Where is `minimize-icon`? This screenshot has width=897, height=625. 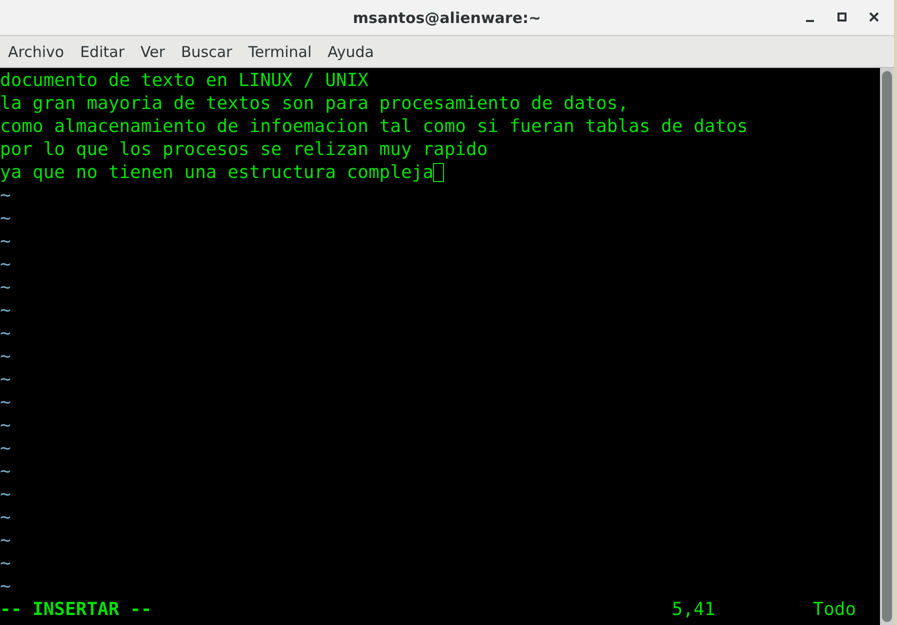 minimize-icon is located at coordinates (810, 21).